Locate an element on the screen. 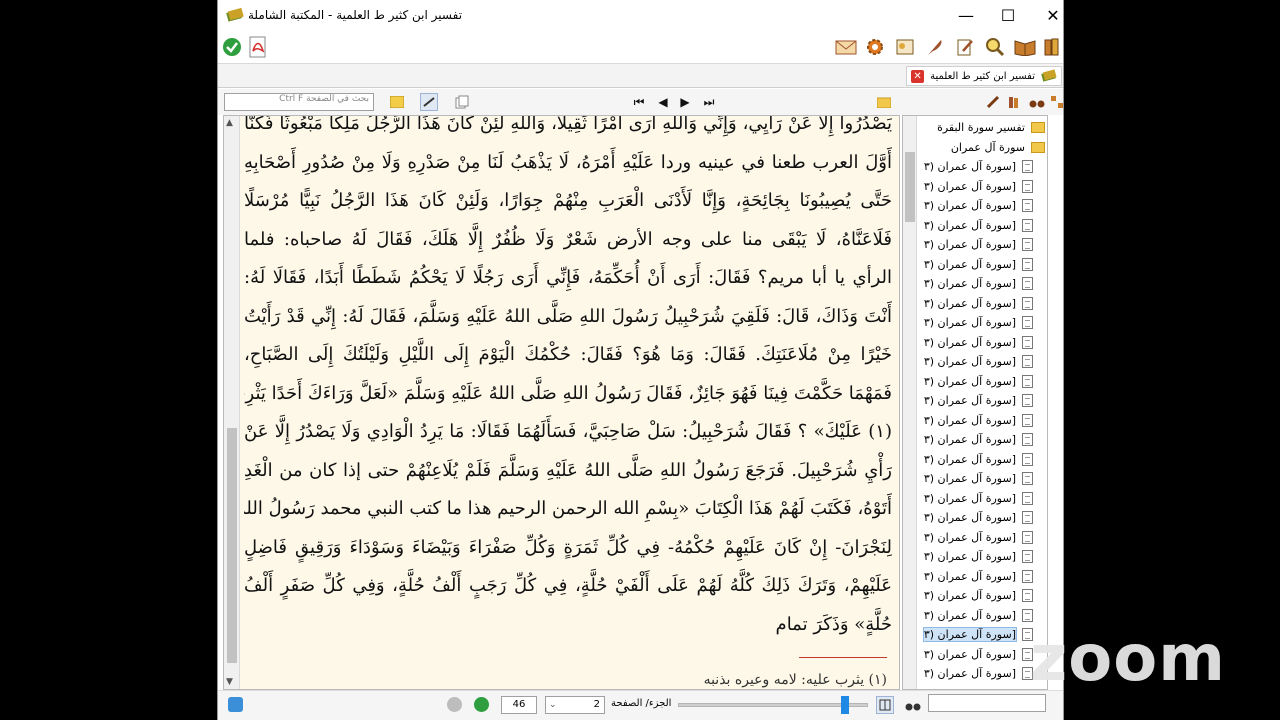 The height and width of the screenshot is (720, 1280). close-button: ✕ is located at coordinates (1046, 15).